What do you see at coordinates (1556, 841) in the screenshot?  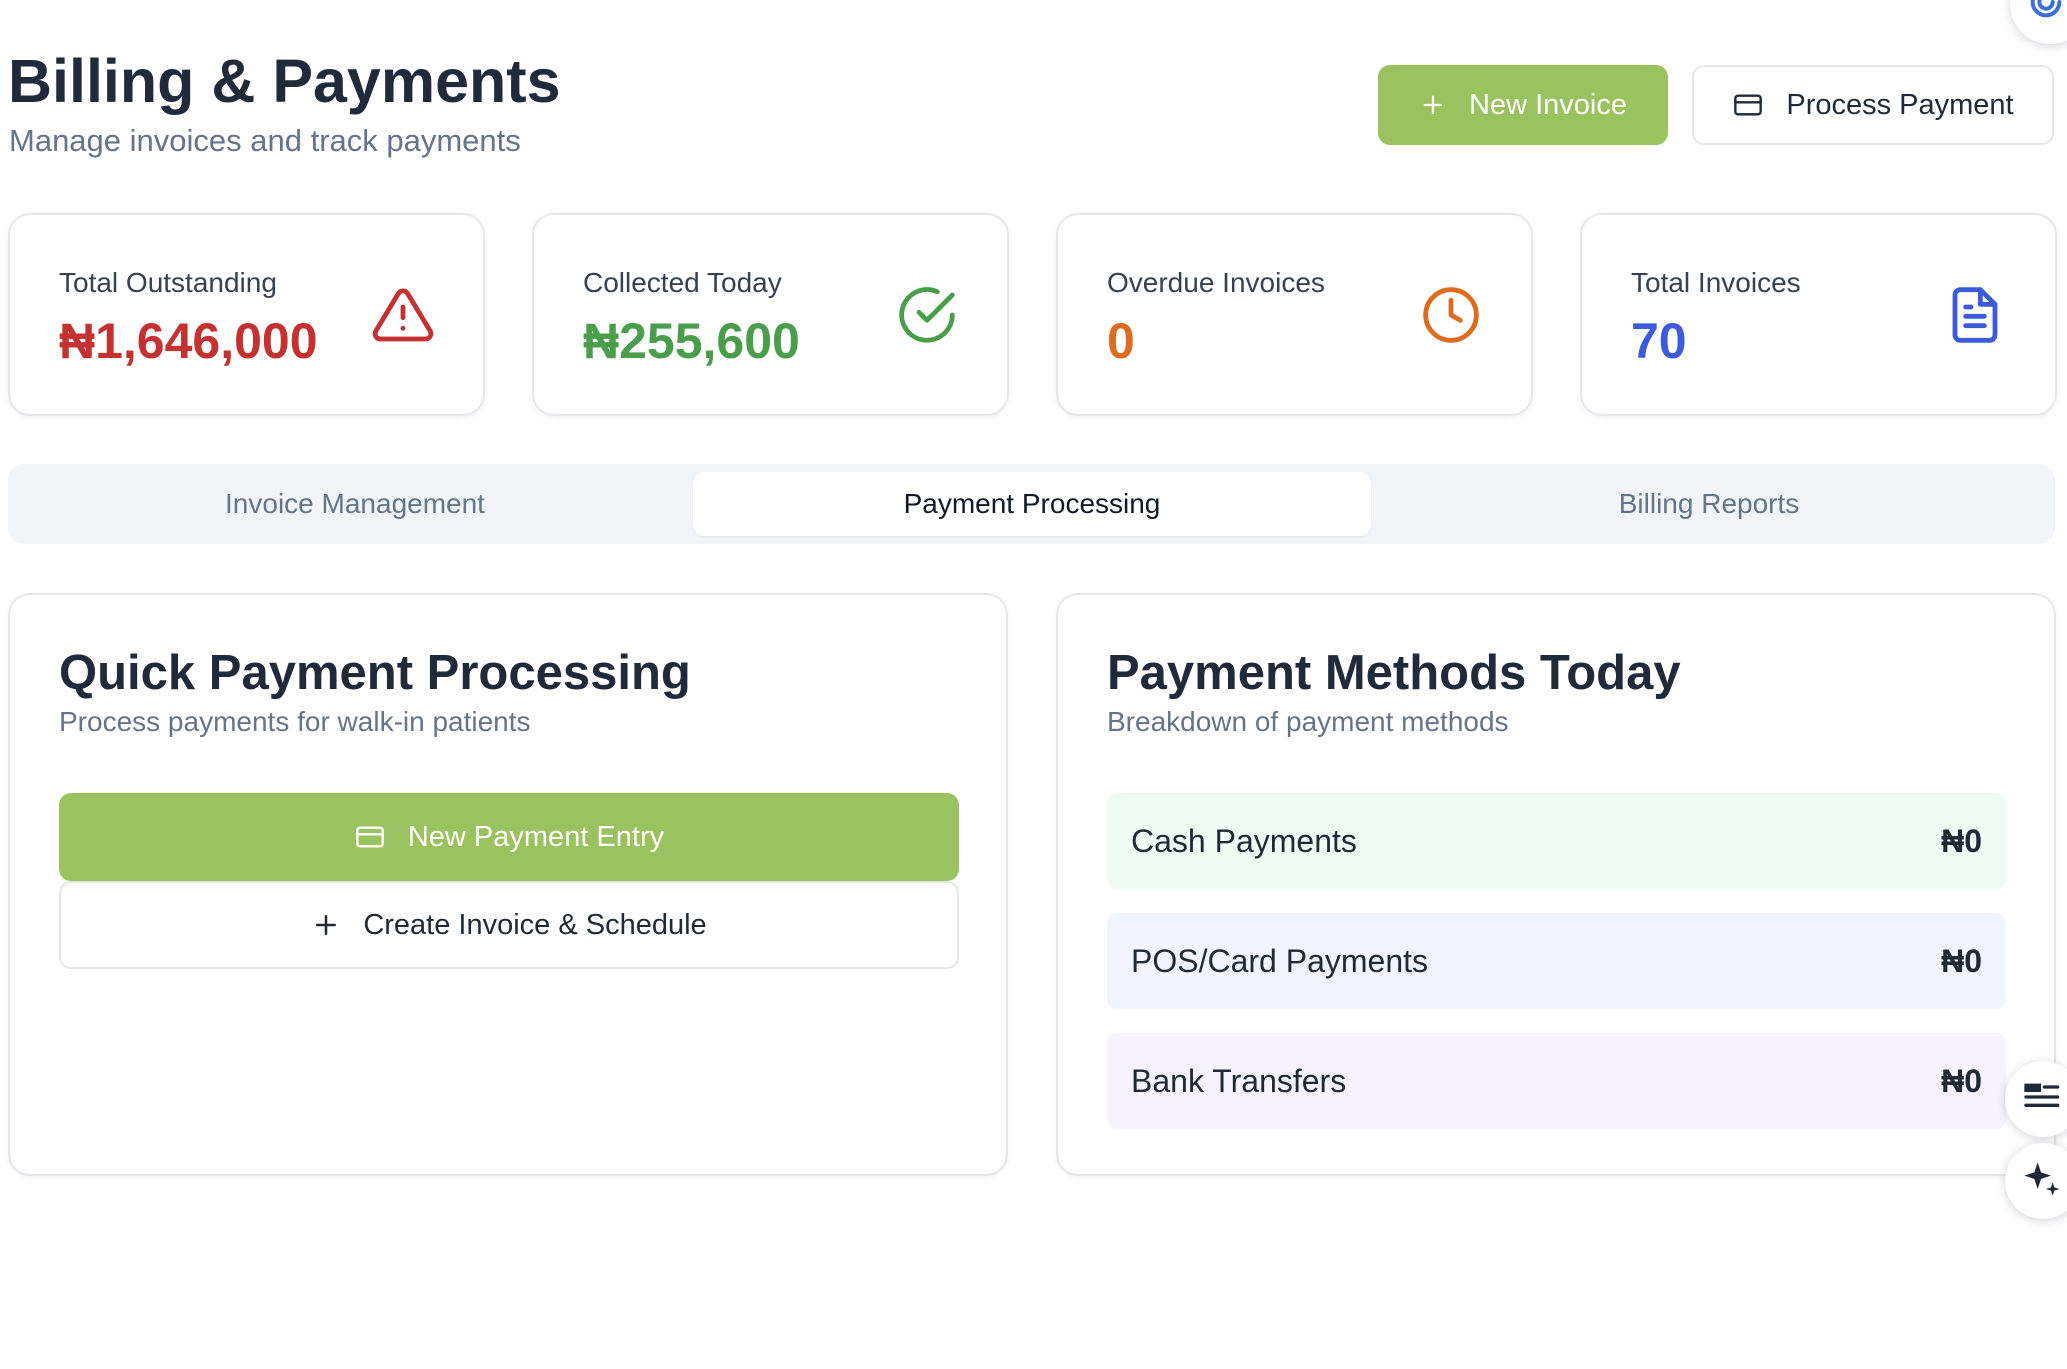 I see `payment-method-row-cash: Cash Payments ₦0` at bounding box center [1556, 841].